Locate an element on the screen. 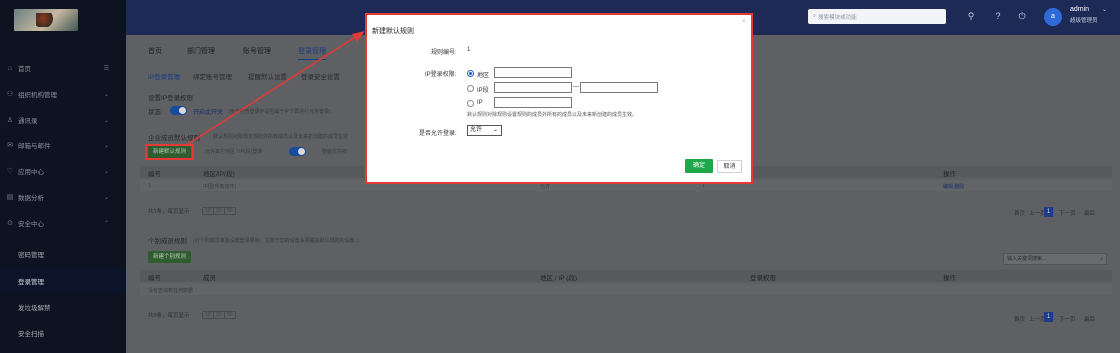 The width and height of the screenshot is (1120, 353). sidebar-subitem-password: 密码管理 is located at coordinates (63, 253).